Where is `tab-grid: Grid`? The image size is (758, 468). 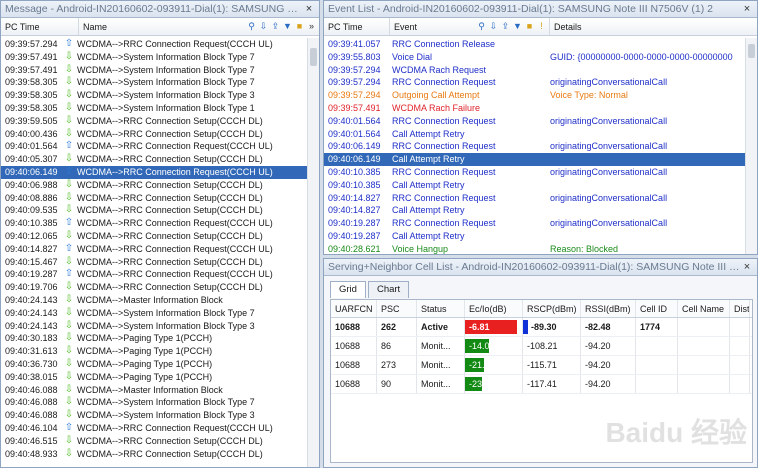 tab-grid: Grid is located at coordinates (348, 289).